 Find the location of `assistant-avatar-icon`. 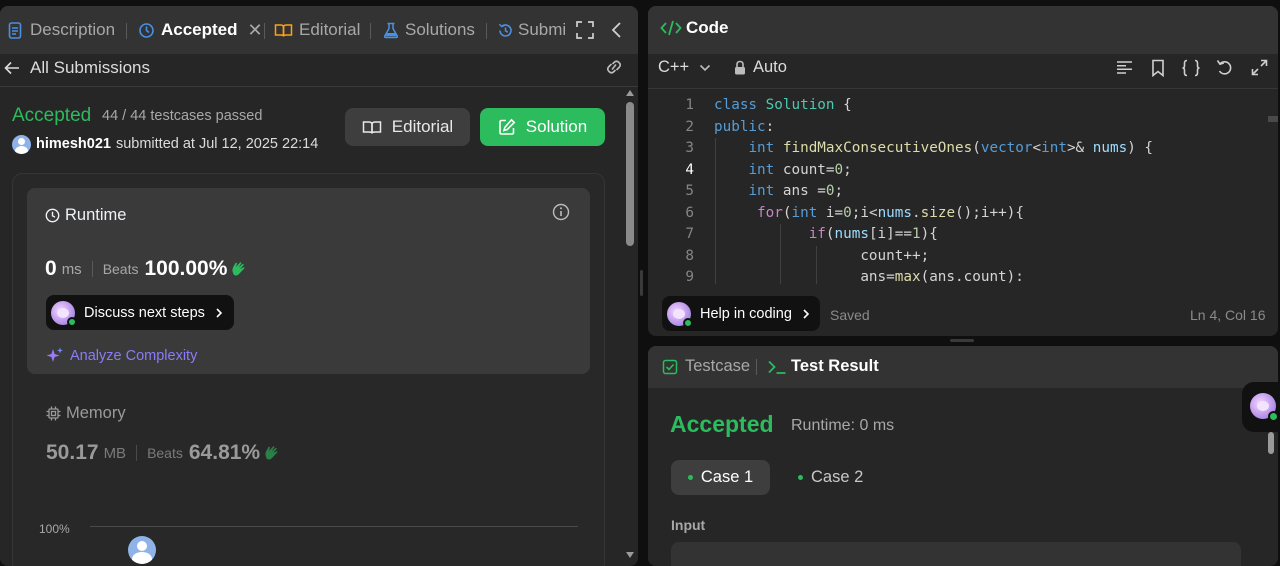

assistant-avatar-icon is located at coordinates (1264, 407).